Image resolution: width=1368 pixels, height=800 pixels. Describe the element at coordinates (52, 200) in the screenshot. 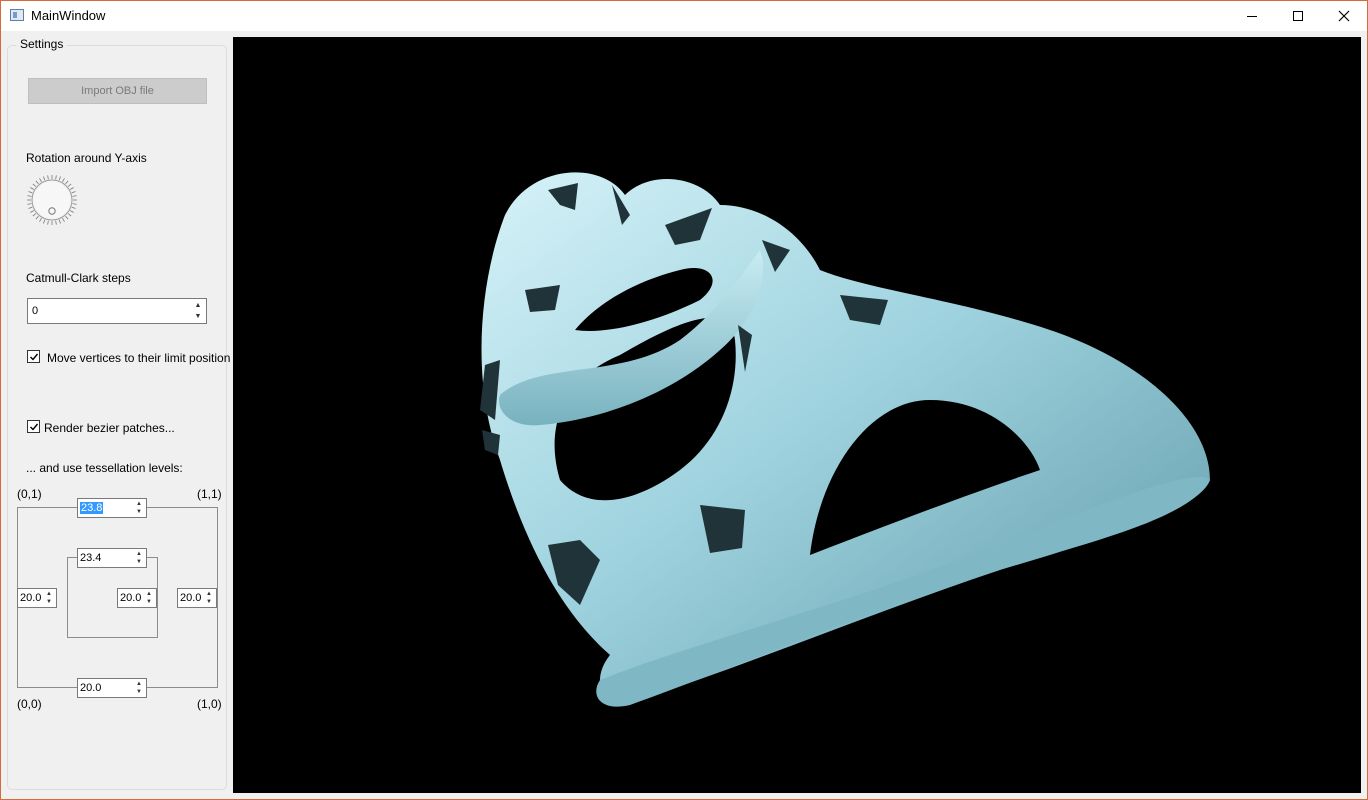

I see `rotation-dial` at that location.